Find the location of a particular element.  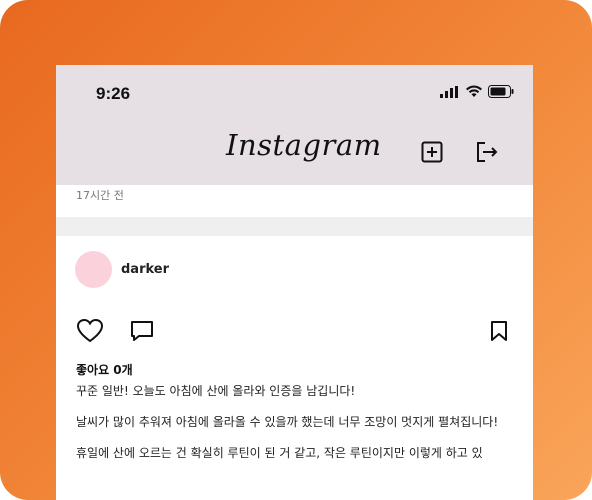

post-time-ago: 17시간 전 is located at coordinates (100, 195).